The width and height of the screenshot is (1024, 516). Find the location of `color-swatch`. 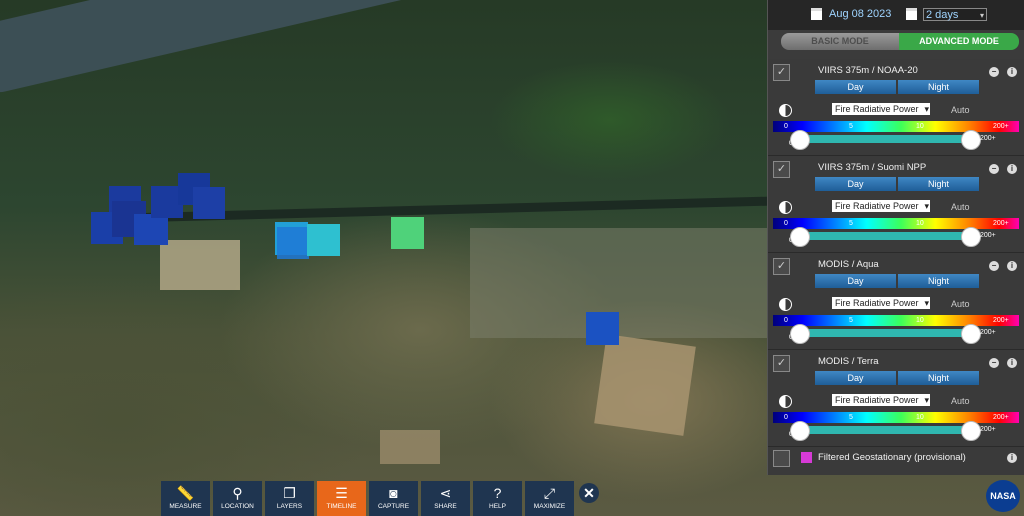

color-swatch is located at coordinates (806, 457).